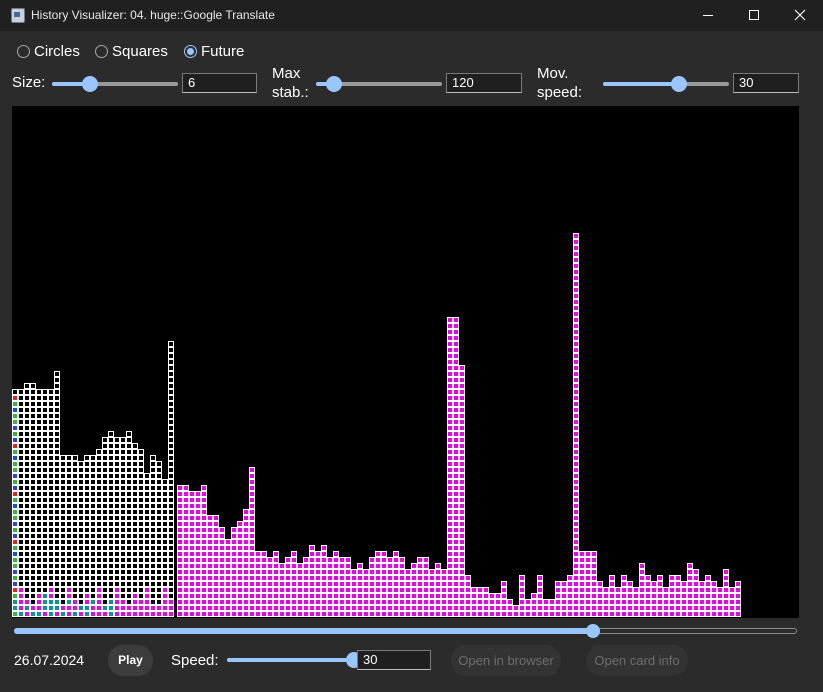  I want to click on speed-label: Speed:, so click(195, 660).